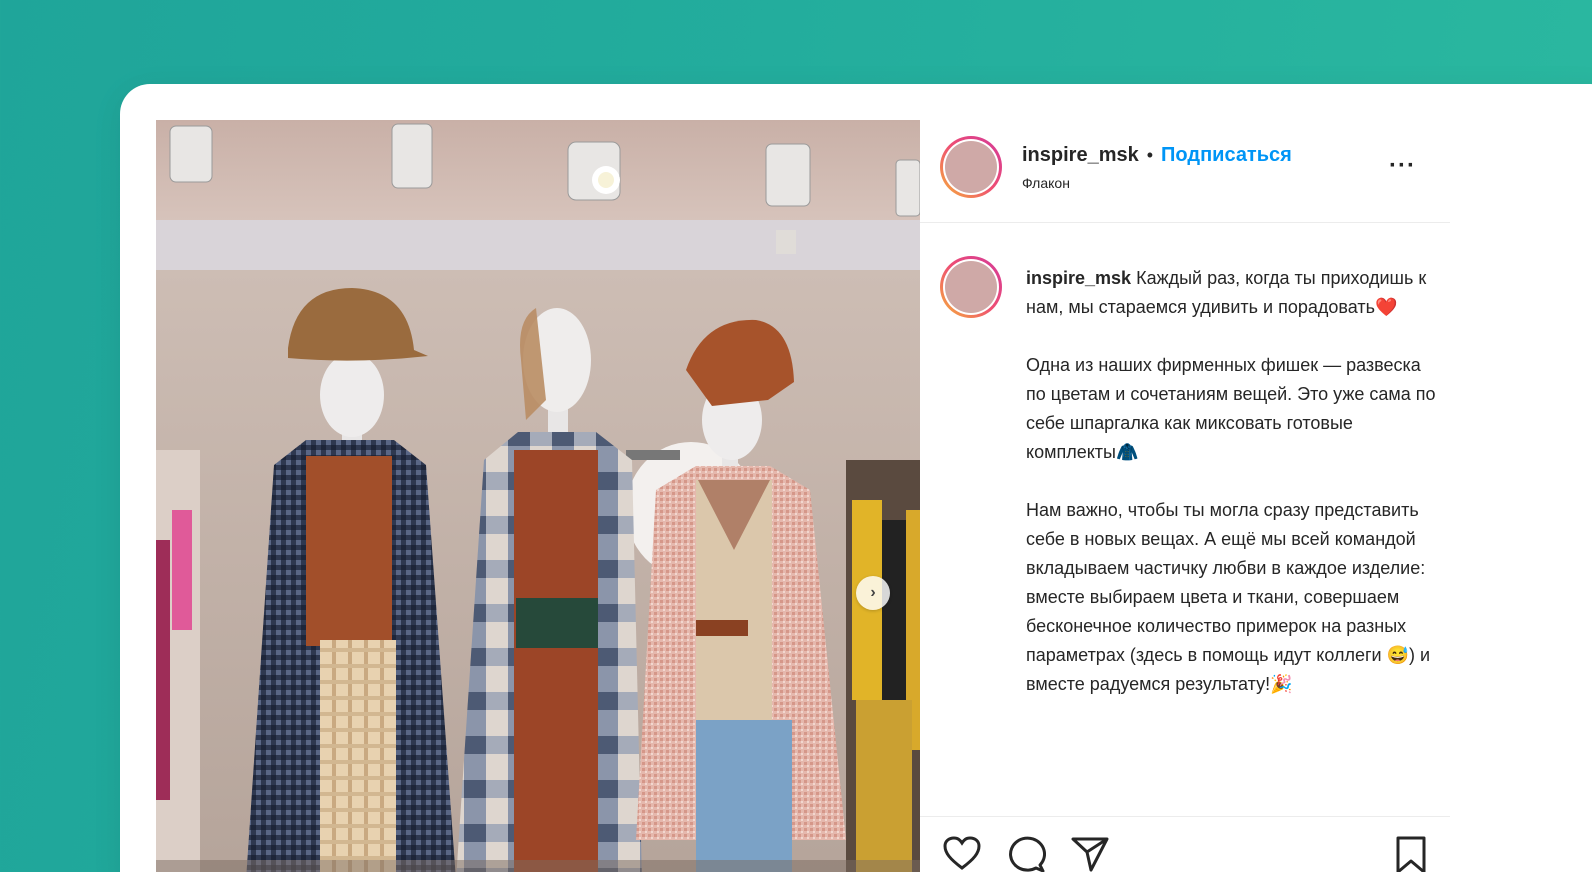 This screenshot has width=1592, height=872. I want to click on follow-button: Подписаться, so click(1226, 155).